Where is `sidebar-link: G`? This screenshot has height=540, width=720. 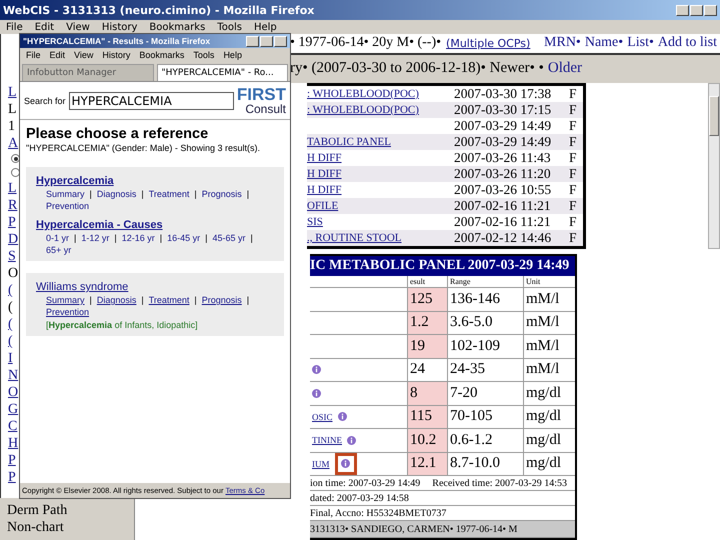 sidebar-link: G is located at coordinates (13, 409).